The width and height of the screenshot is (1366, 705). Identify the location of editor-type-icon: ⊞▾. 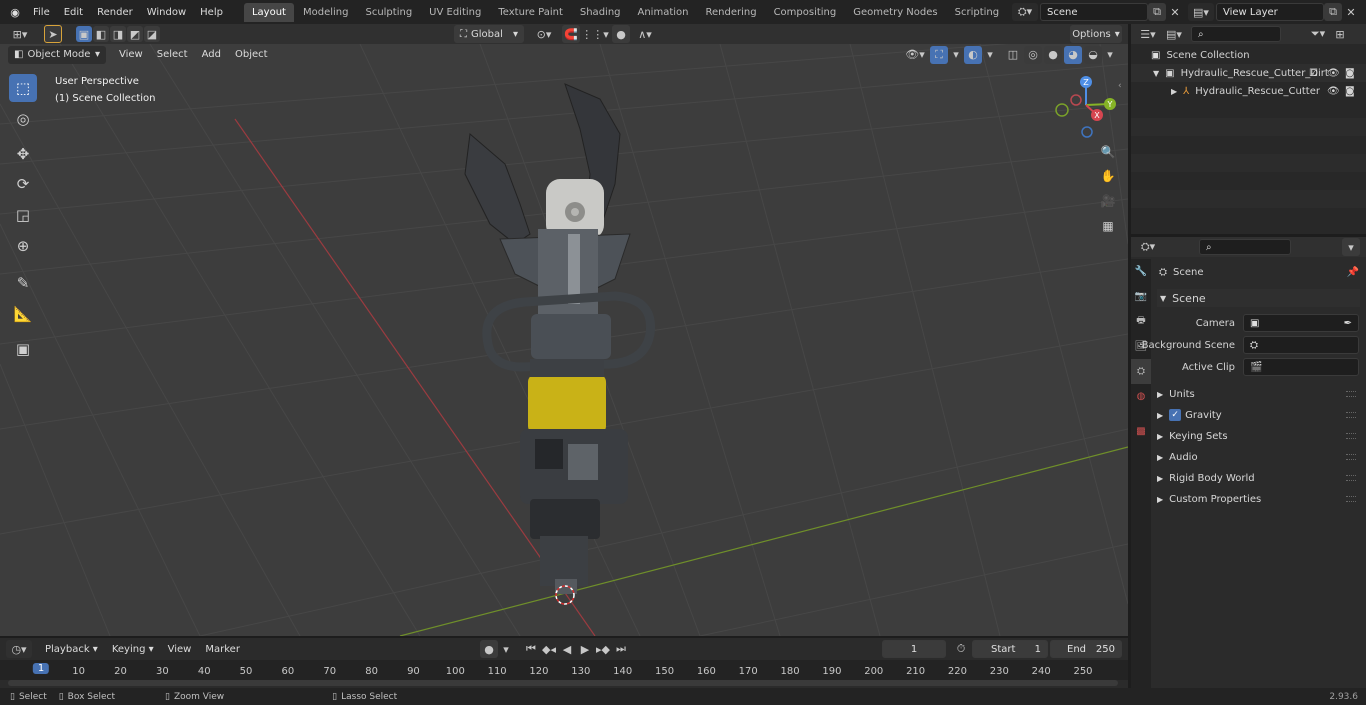
(20, 34).